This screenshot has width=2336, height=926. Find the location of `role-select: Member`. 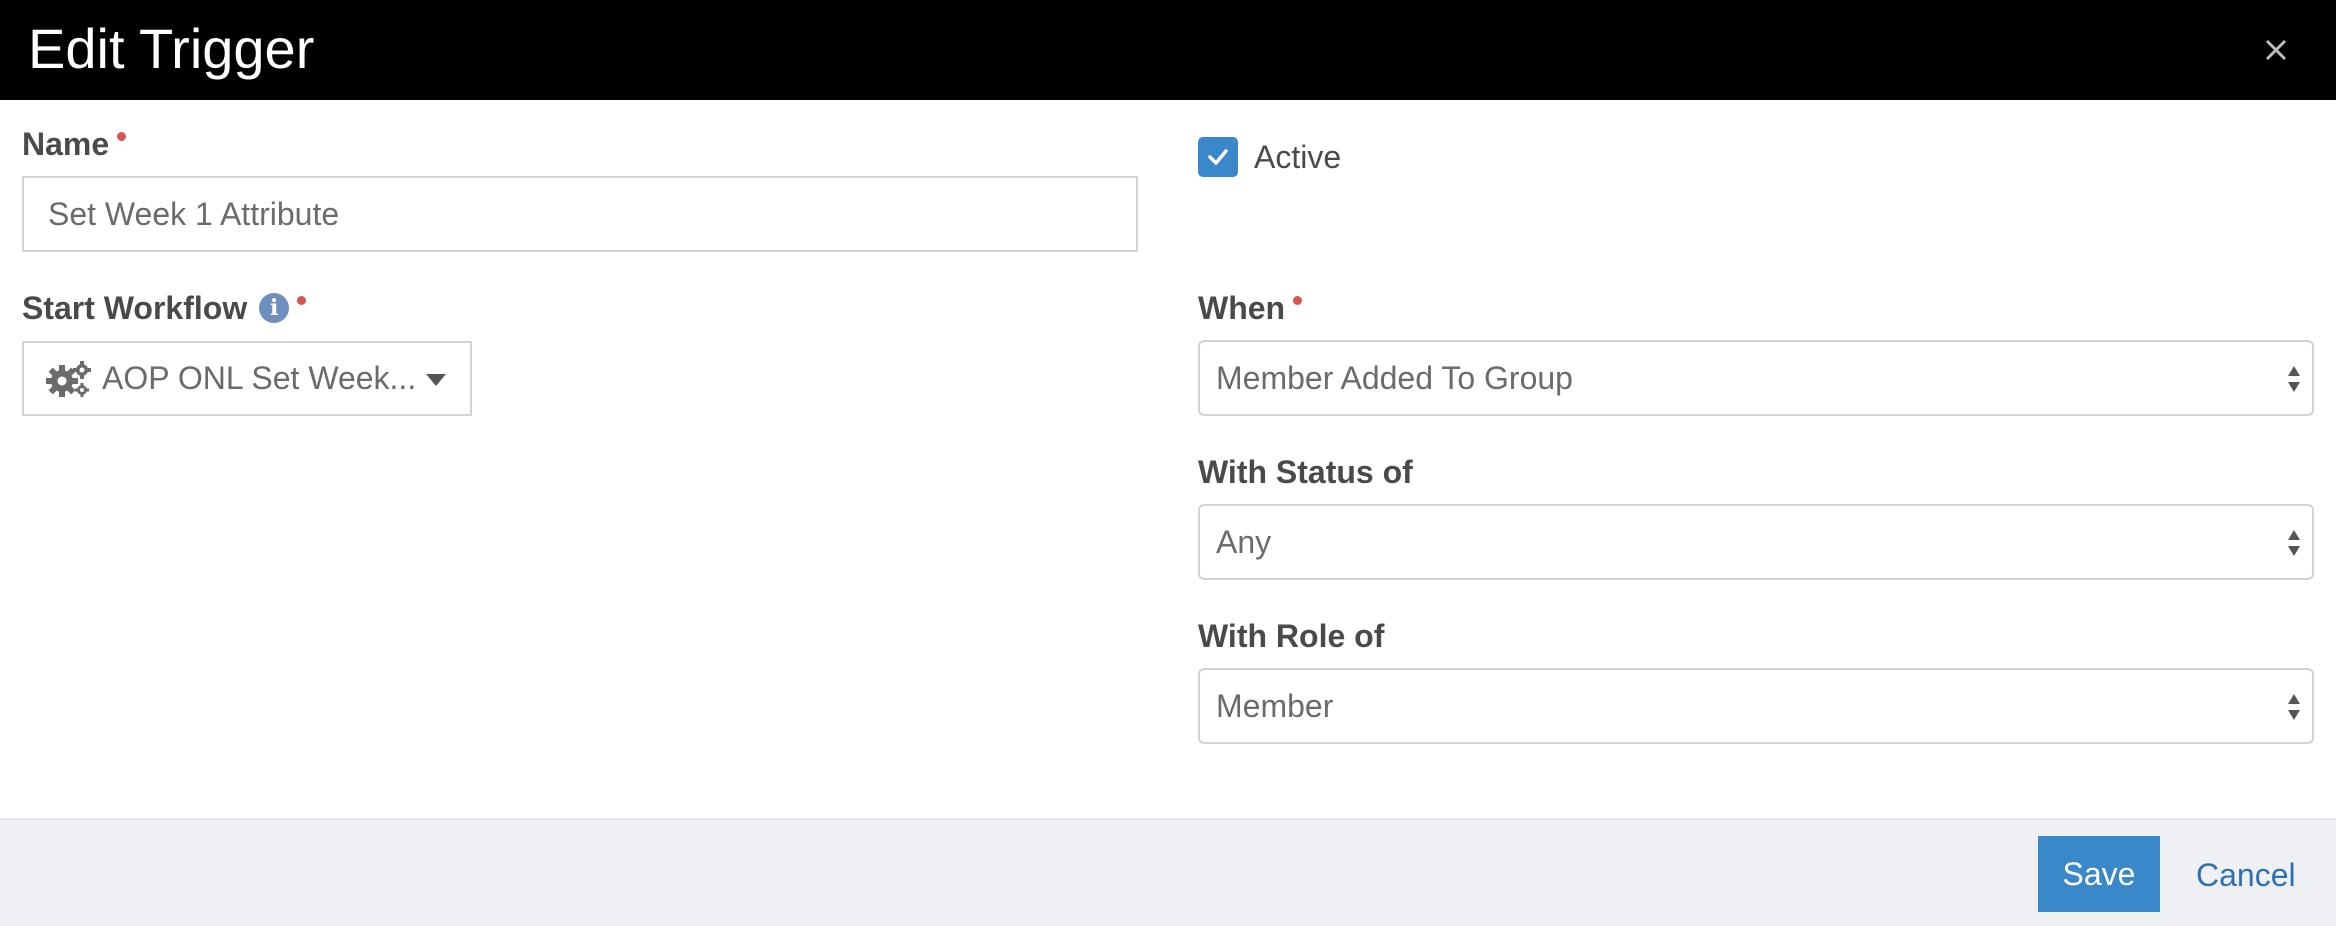

role-select: Member is located at coordinates (1756, 706).